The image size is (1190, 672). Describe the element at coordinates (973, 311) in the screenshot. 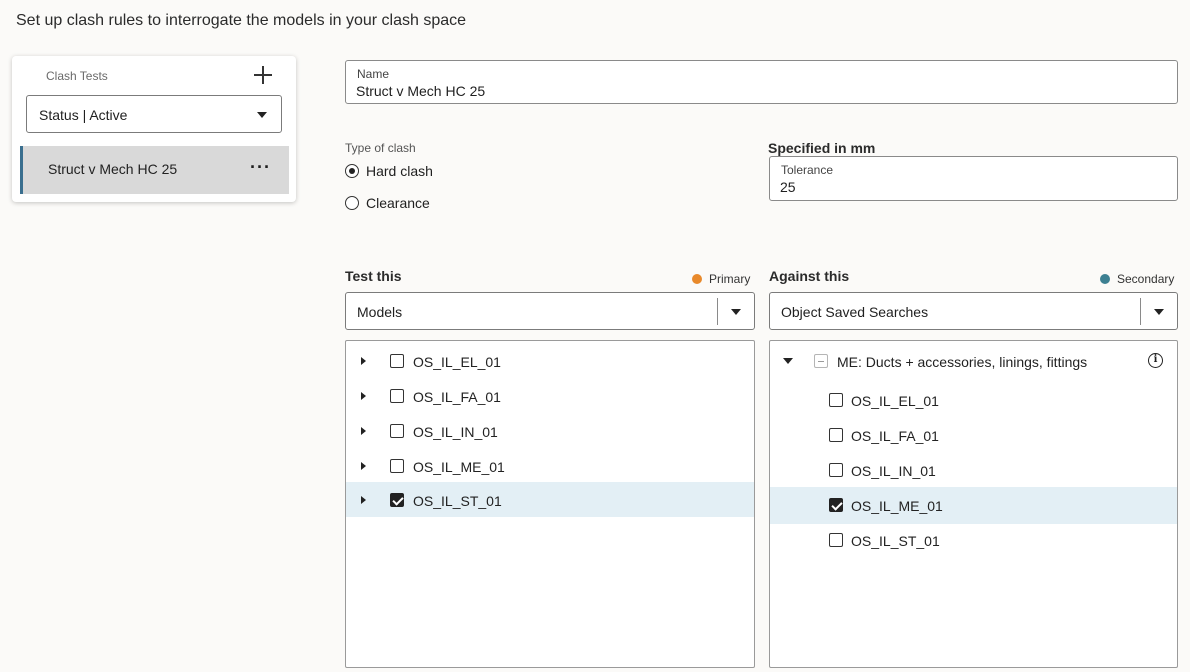

I see `against-this-select: Object Saved Searches` at that location.